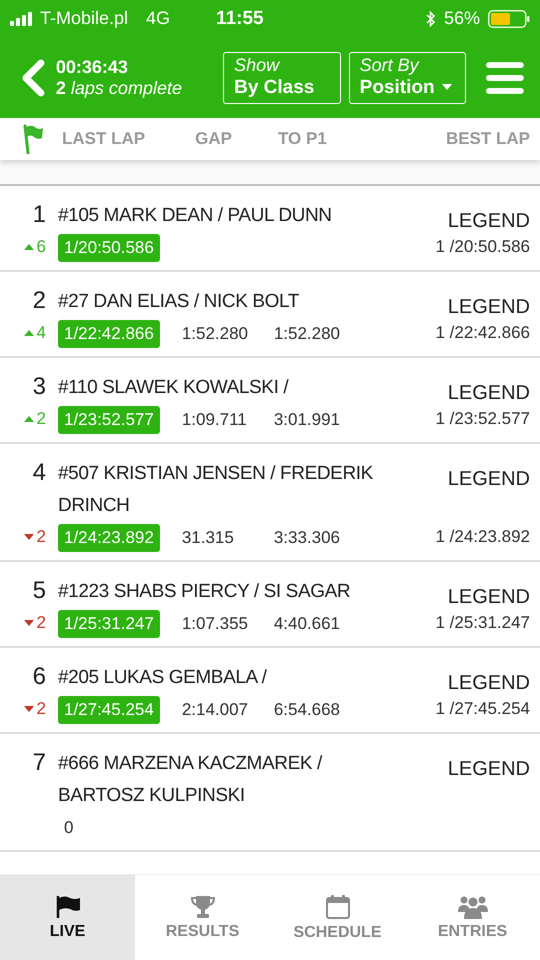 The image size is (540, 960). I want to click on position-number: 7, so click(39, 763).